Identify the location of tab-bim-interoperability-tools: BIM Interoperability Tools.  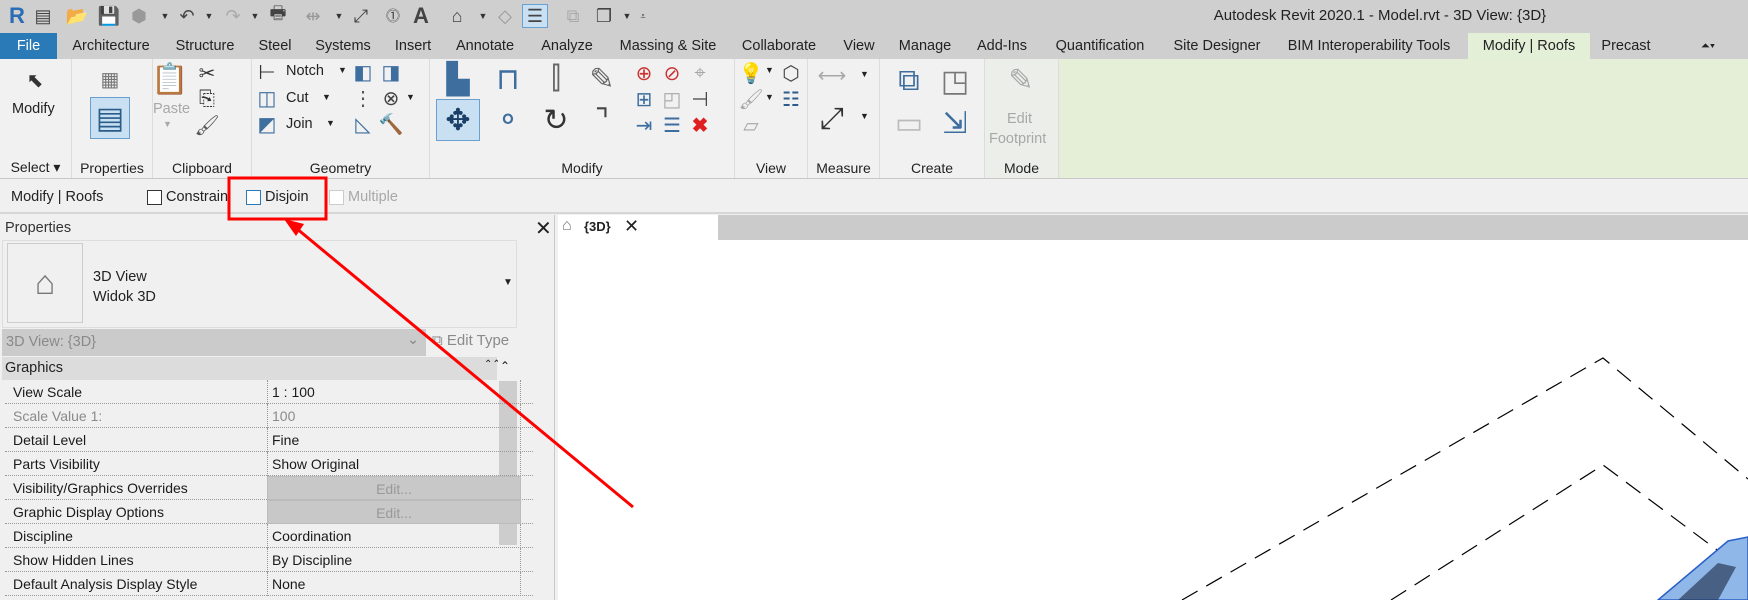
(1369, 46).